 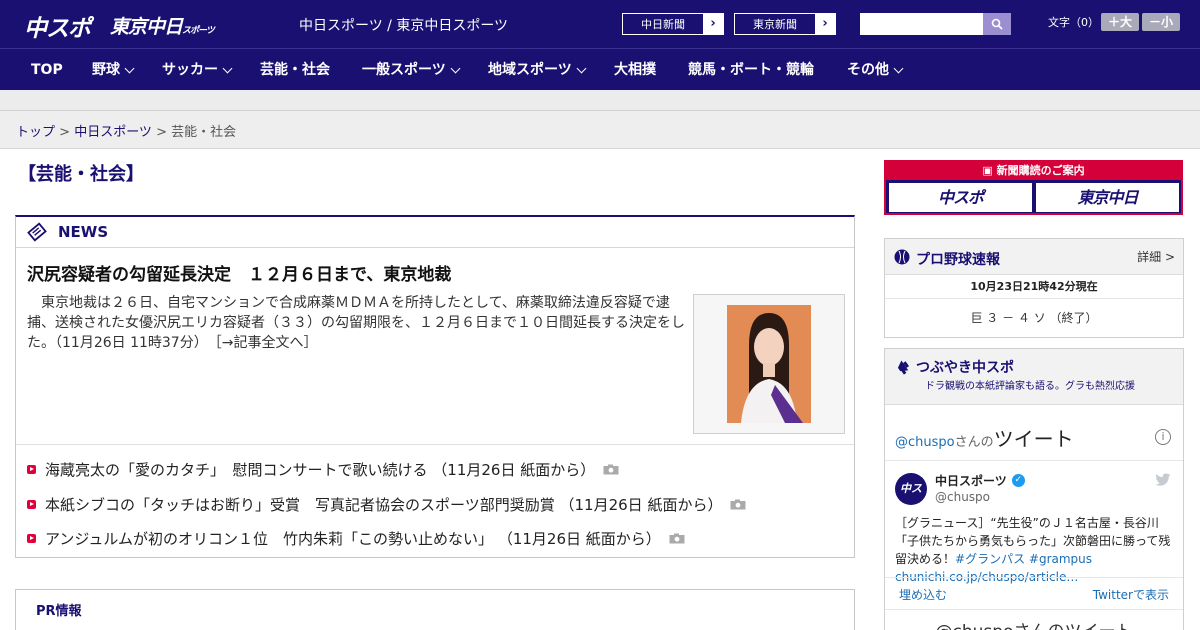 What do you see at coordinates (1040, 170) in the screenshot?
I see `subscription-title-text: 新聞購読のご案内` at bounding box center [1040, 170].